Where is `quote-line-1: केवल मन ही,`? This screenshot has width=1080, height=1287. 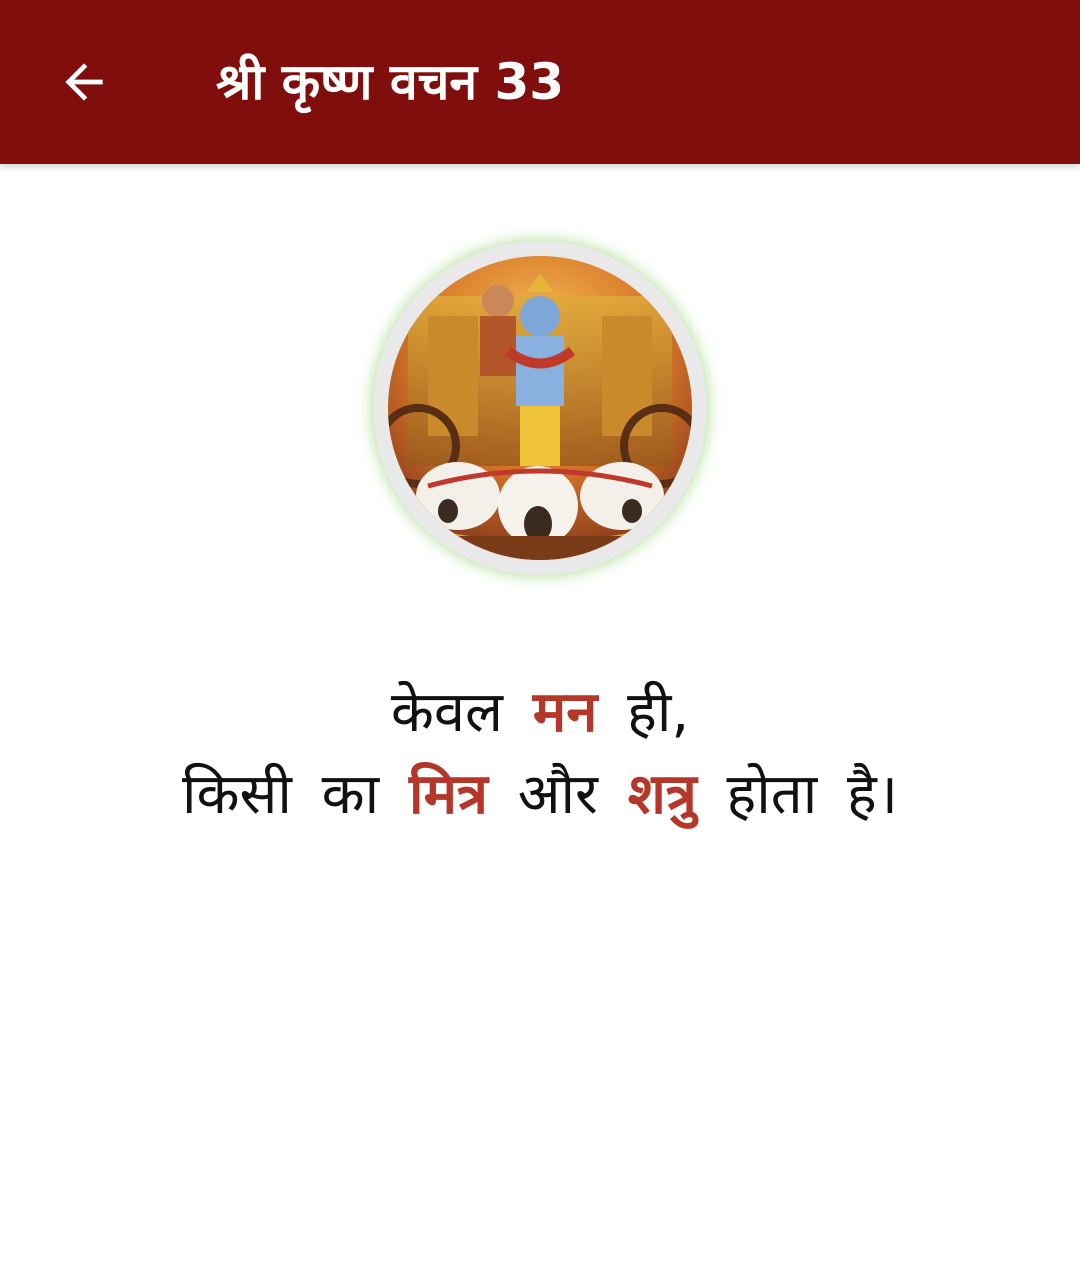
quote-line-1: केवल मन ही, is located at coordinates (540, 713).